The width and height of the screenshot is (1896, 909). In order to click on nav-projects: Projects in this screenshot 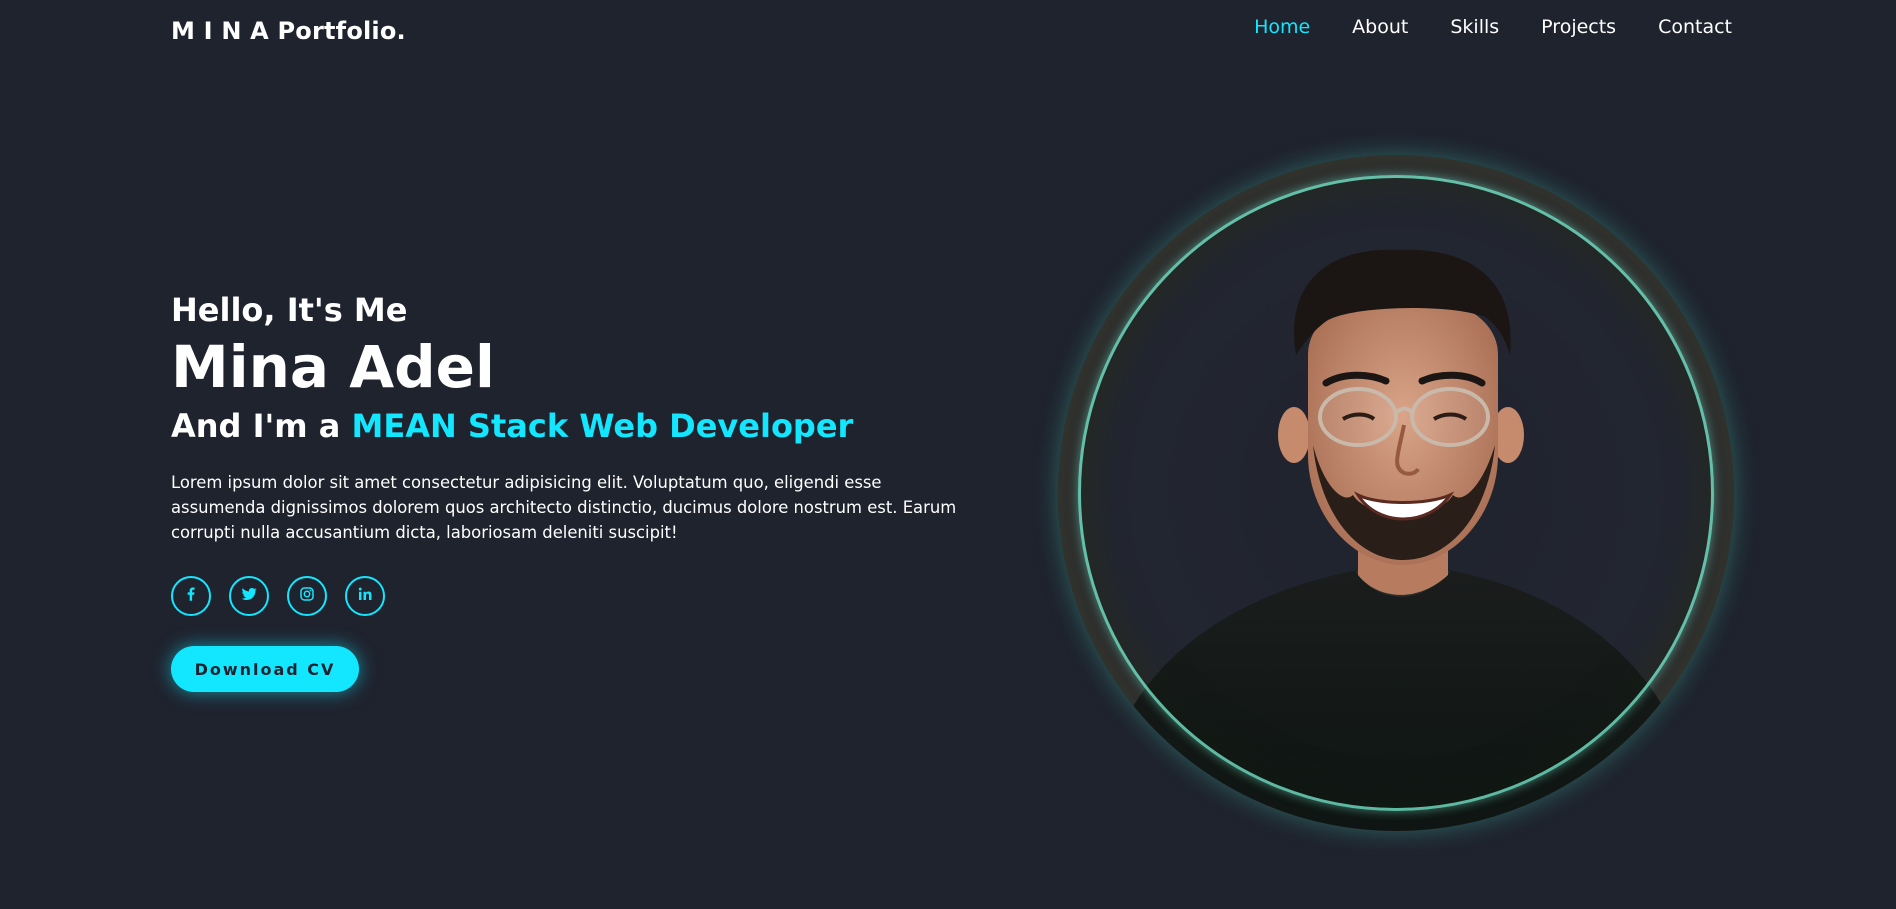, I will do `click(1578, 27)`.